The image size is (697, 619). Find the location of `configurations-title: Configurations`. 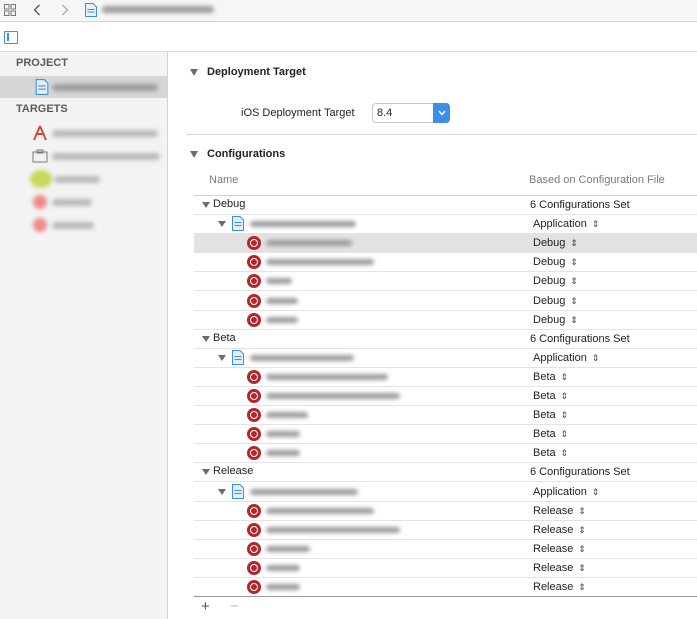

configurations-title: Configurations is located at coordinates (246, 154).